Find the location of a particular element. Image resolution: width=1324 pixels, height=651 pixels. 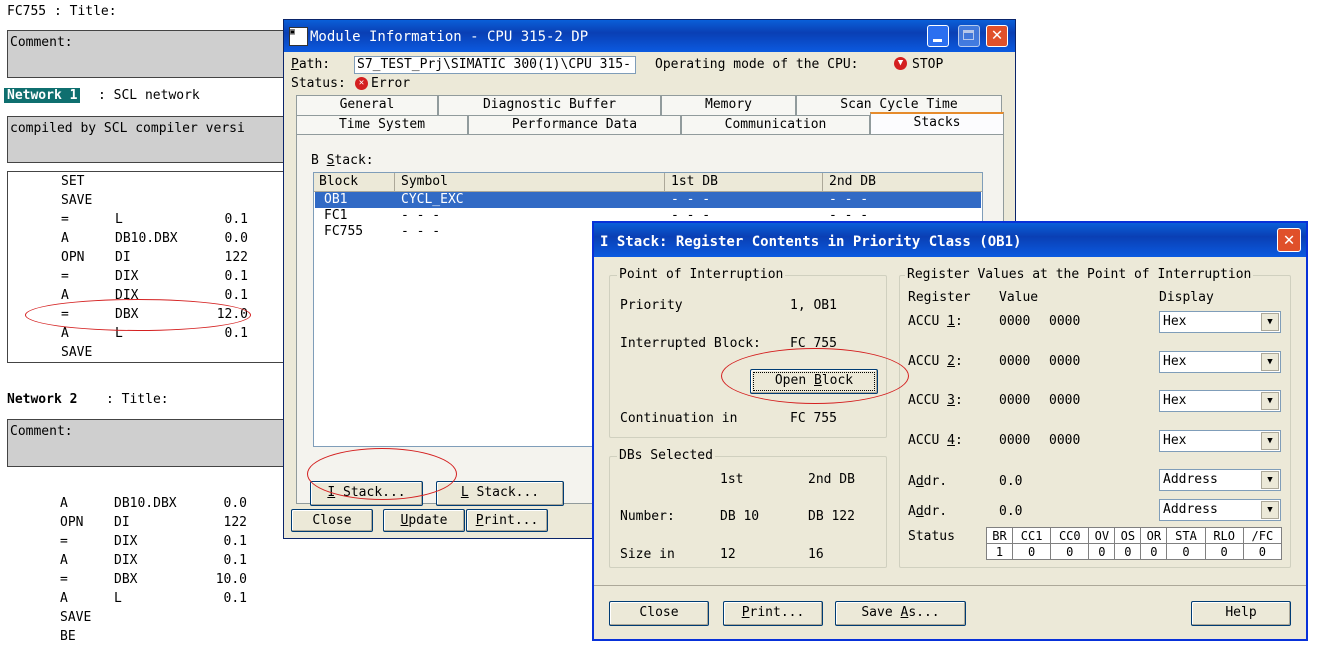

comment-box-2: Comment: is located at coordinates (153, 443).